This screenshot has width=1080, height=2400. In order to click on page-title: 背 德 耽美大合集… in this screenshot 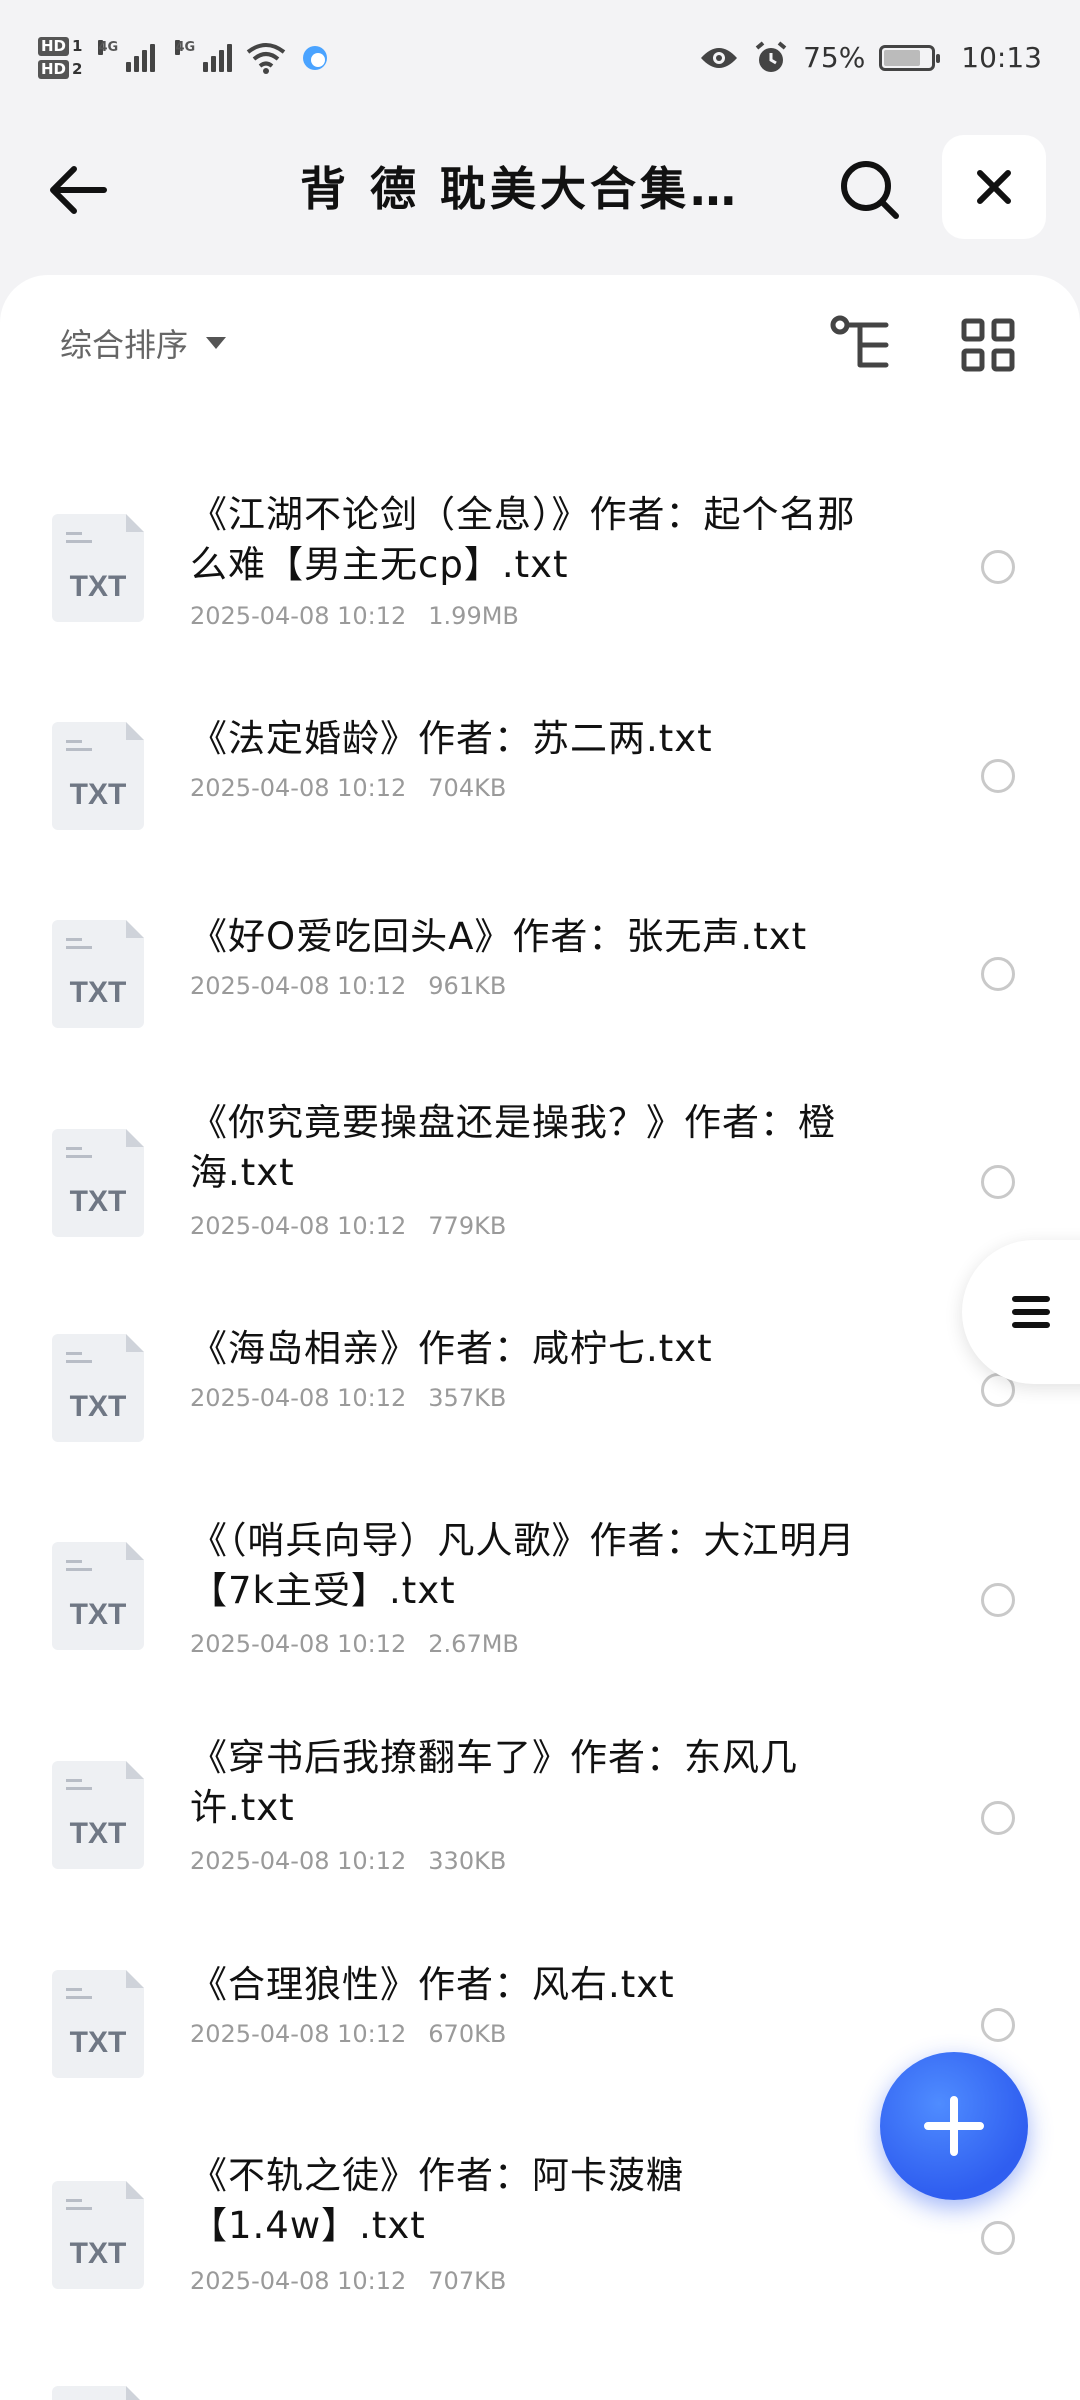, I will do `click(520, 189)`.